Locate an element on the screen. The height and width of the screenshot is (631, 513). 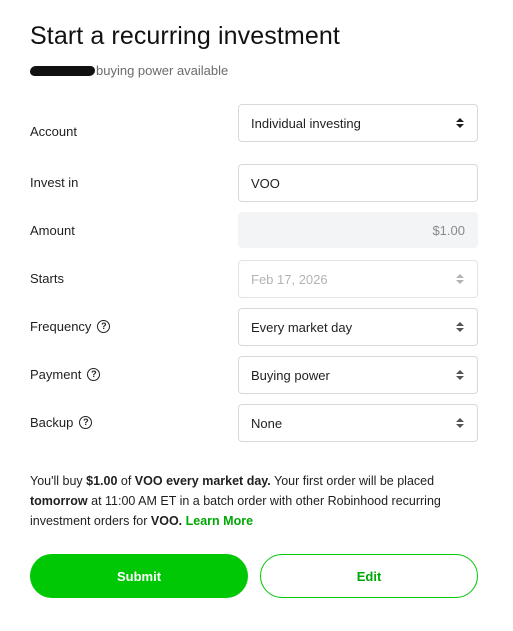
amount-placeholder: $1.00 is located at coordinates (448, 230).